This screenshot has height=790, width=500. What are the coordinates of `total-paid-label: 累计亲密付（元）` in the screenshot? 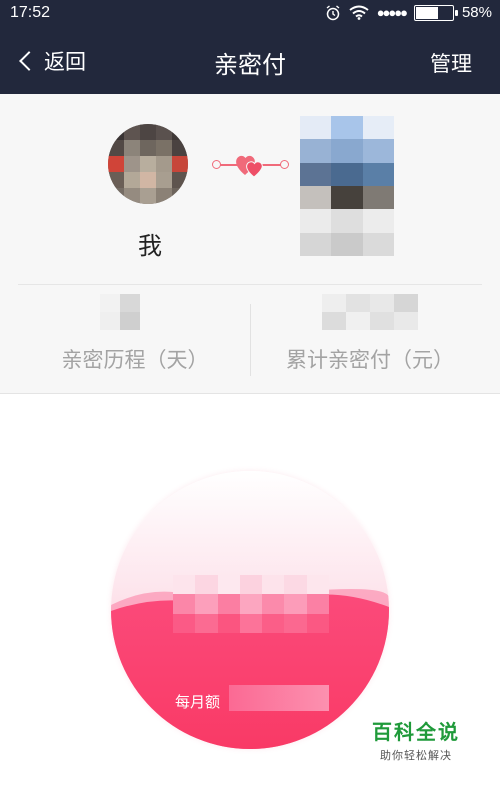 It's located at (370, 360).